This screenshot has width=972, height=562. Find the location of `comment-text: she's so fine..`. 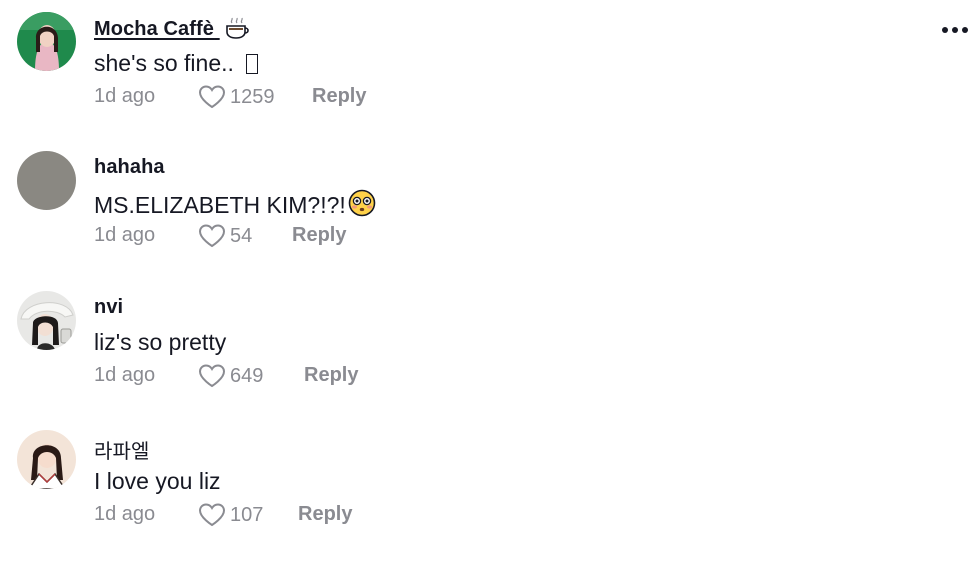

comment-text: she's so fine.. is located at coordinates (176, 63).